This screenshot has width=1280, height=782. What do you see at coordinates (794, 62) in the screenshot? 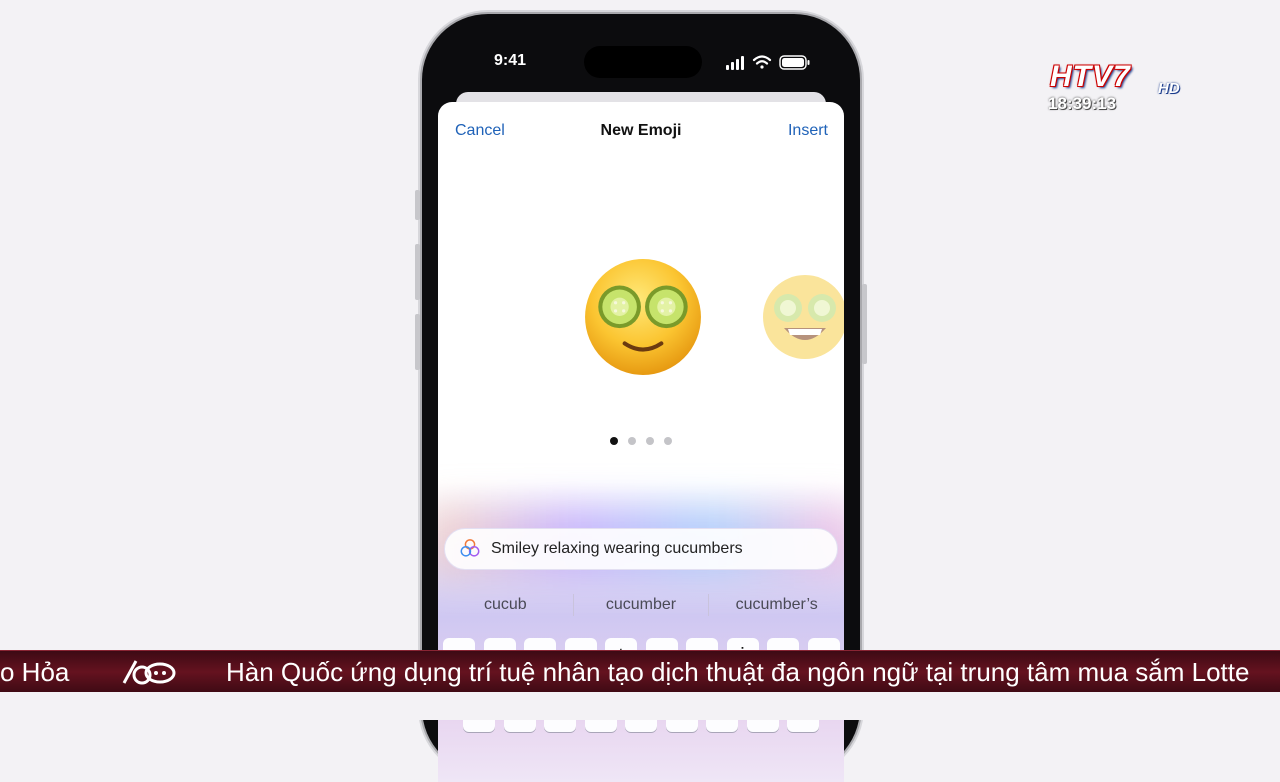
I see `battery-icon` at bounding box center [794, 62].